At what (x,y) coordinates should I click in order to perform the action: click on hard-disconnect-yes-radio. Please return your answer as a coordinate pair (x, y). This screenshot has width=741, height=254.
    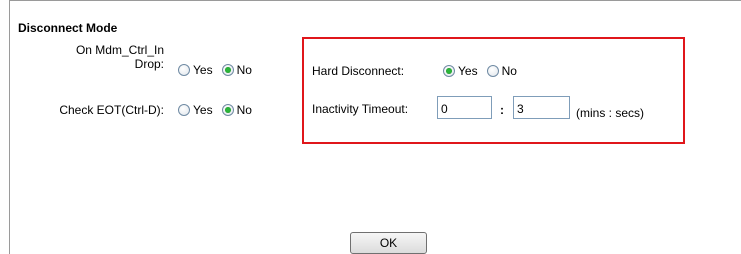
    Looking at the image, I should click on (449, 71).